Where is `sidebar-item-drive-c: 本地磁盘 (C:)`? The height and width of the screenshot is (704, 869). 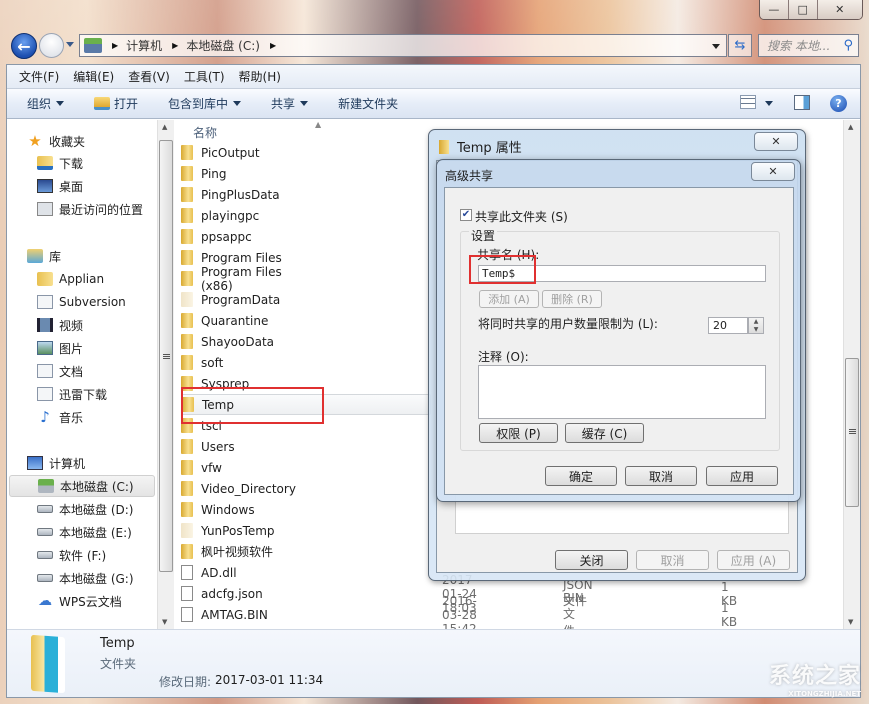 sidebar-item-drive-c: 本地磁盘 (C:) is located at coordinates (82, 486).